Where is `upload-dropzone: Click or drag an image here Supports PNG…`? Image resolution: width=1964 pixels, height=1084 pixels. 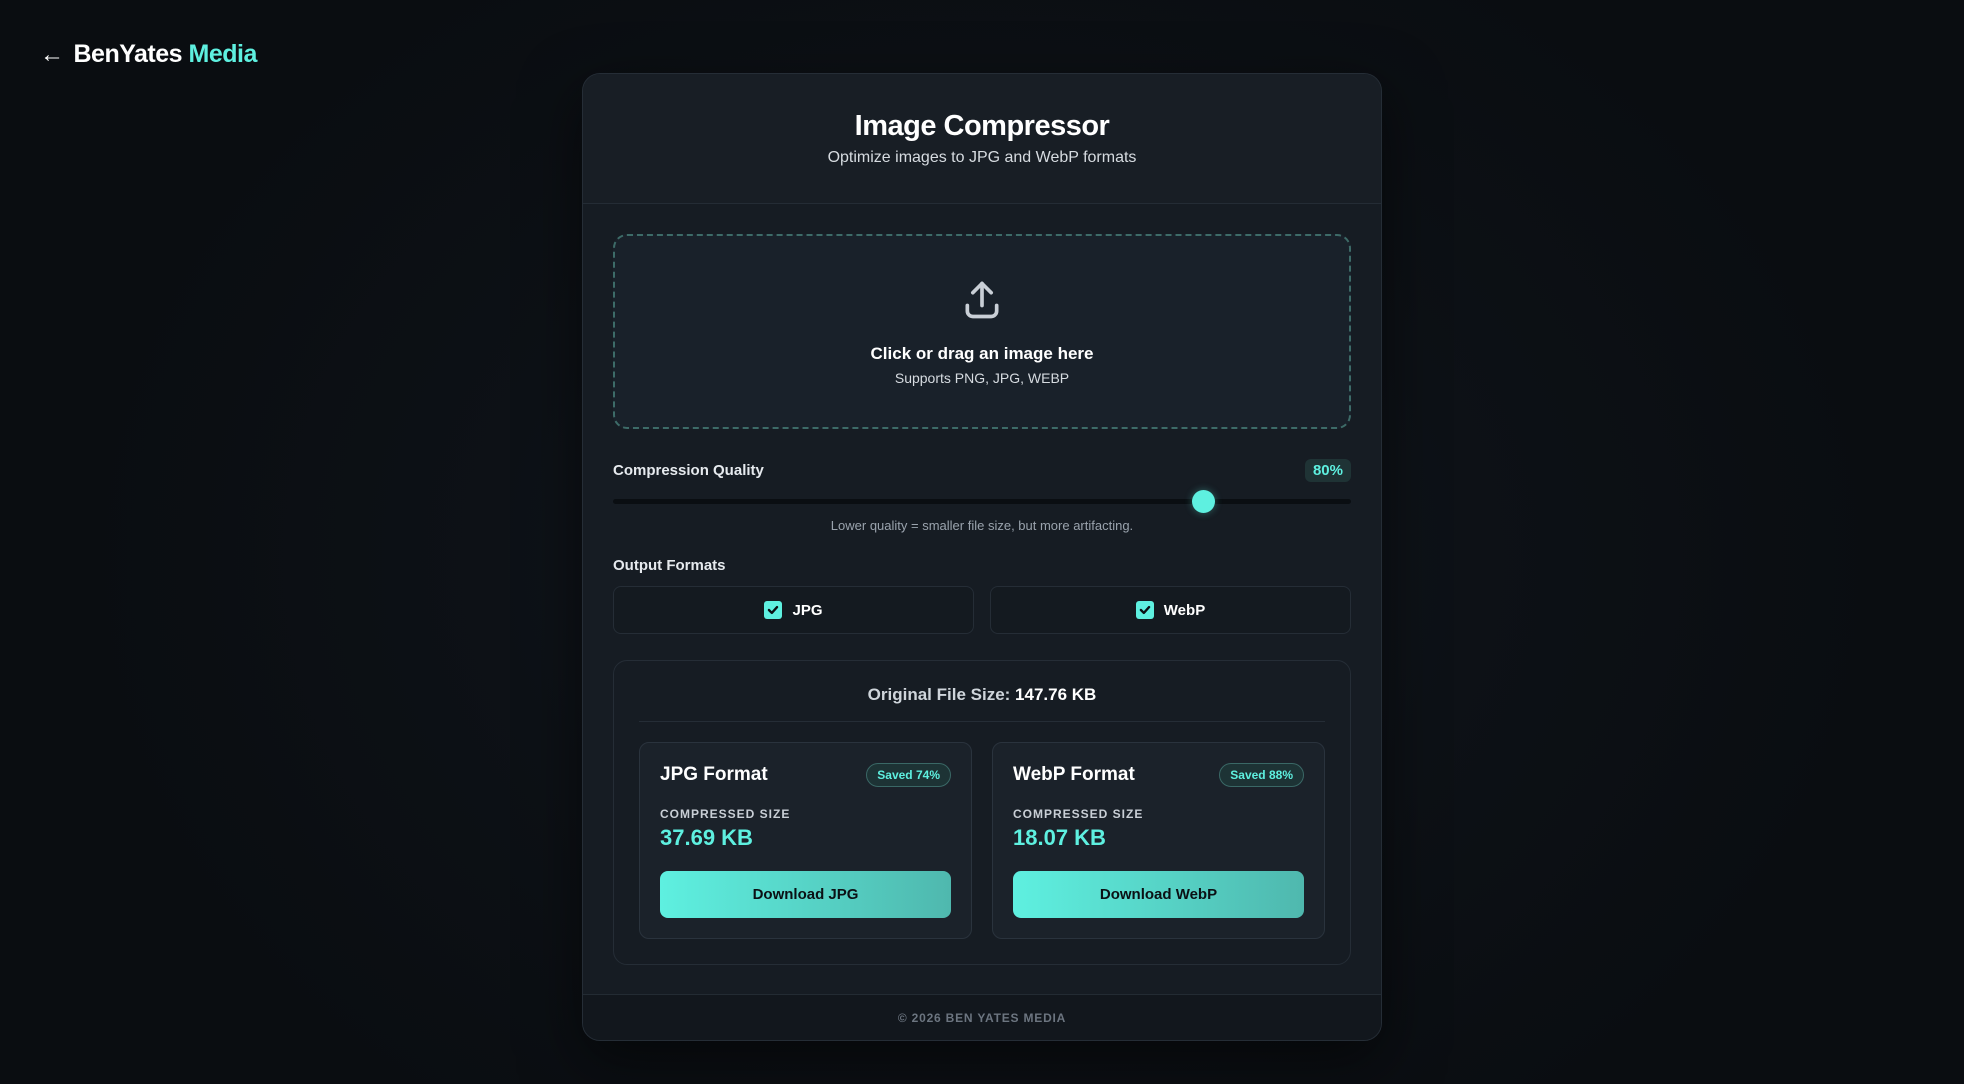 upload-dropzone: Click or drag an image here Supports PNG… is located at coordinates (982, 331).